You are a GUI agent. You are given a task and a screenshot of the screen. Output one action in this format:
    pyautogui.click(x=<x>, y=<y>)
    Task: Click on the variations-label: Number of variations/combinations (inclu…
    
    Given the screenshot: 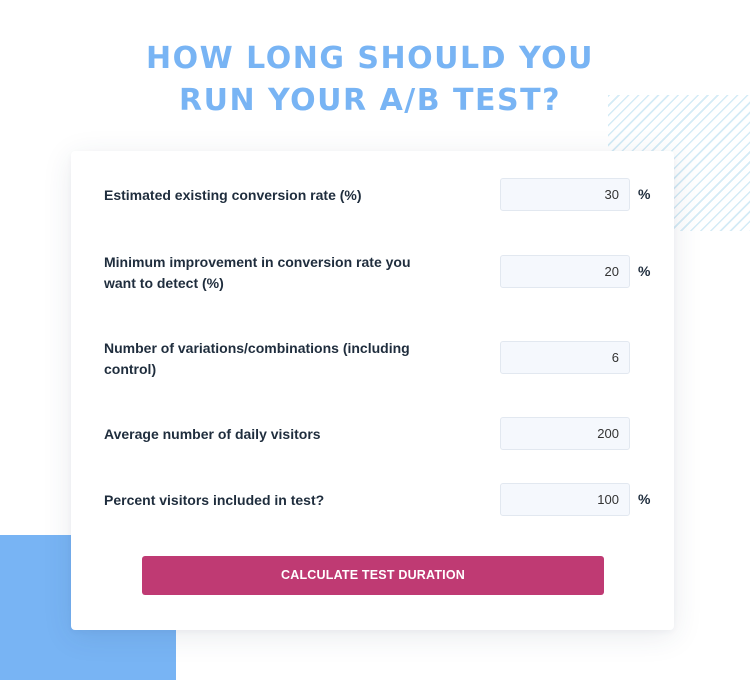 What is the action you would take?
    pyautogui.click(x=257, y=358)
    